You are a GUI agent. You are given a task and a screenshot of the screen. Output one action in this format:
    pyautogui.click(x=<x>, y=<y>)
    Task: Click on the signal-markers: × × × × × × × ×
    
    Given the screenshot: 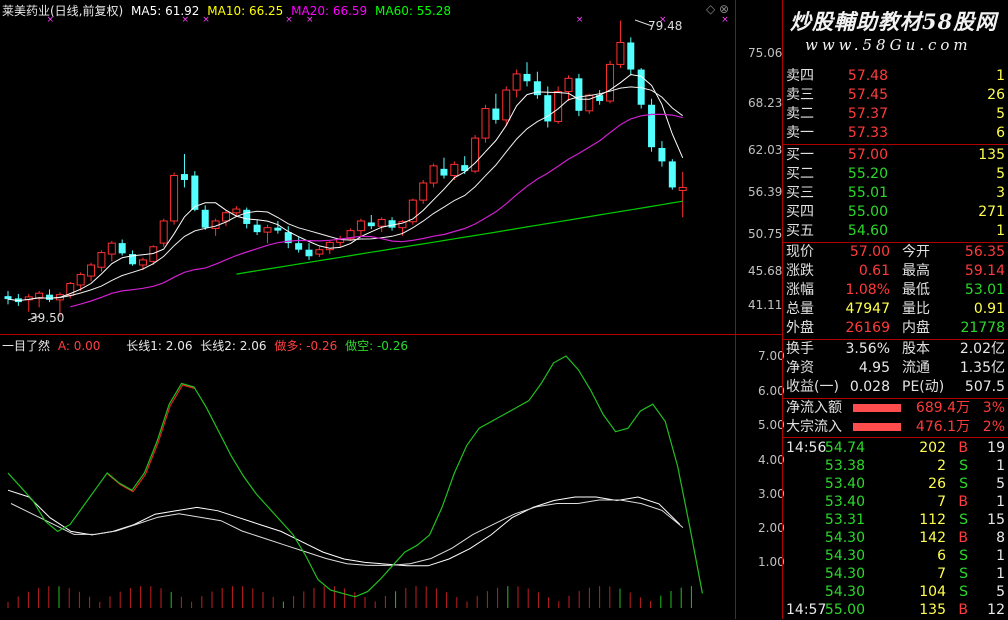 What is the action you would take?
    pyautogui.click(x=388, y=20)
    